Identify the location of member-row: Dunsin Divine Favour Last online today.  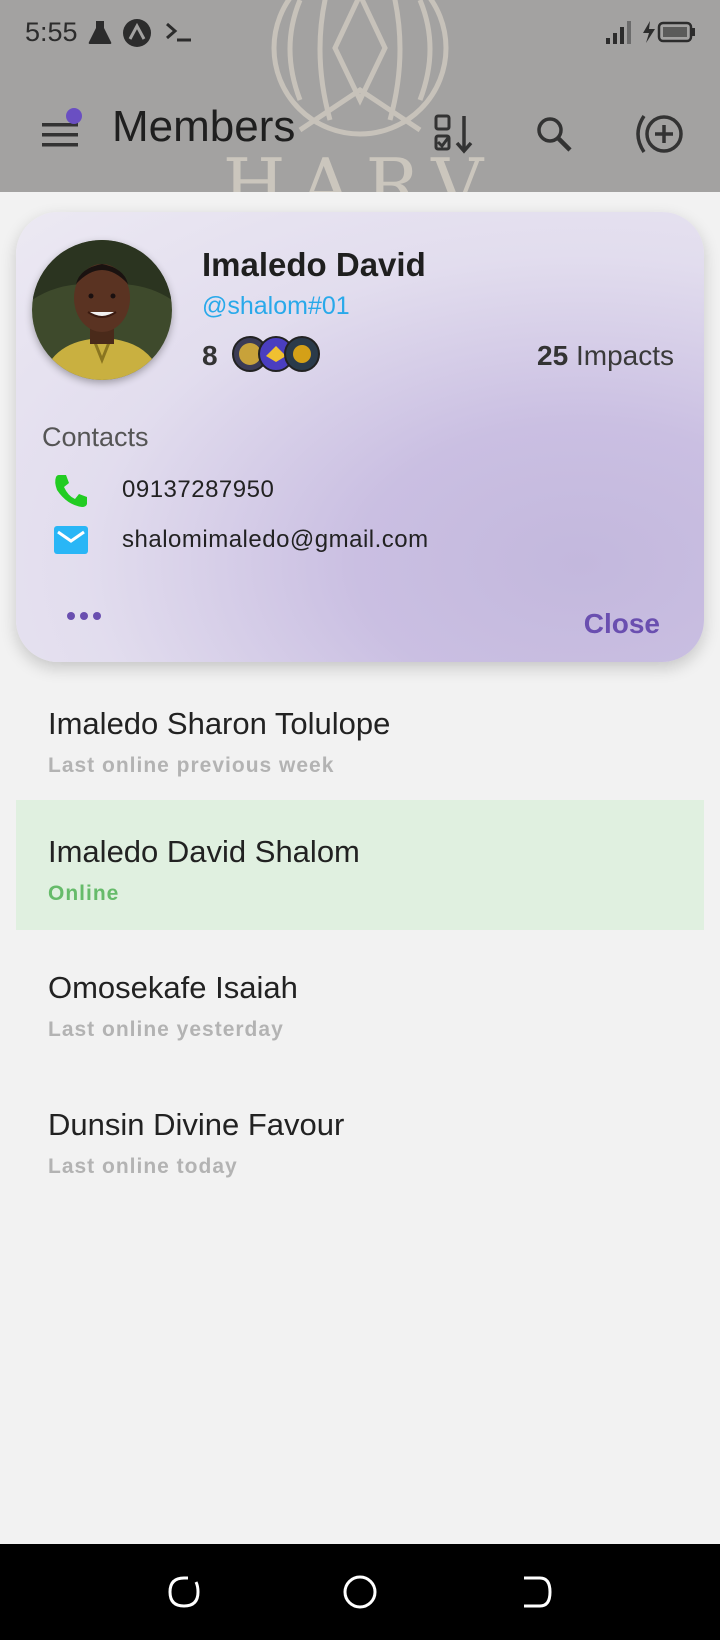
(360, 1138).